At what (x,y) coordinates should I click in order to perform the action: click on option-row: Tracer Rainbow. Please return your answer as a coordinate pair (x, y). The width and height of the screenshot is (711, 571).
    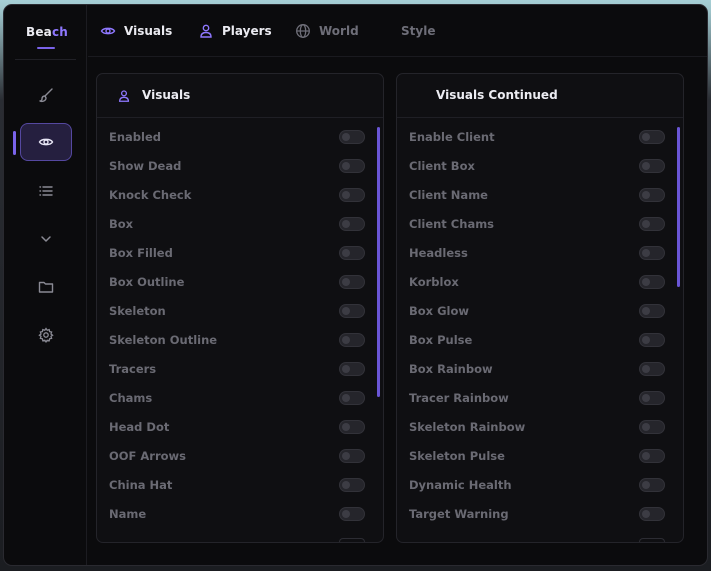
    Looking at the image, I should click on (537, 398).